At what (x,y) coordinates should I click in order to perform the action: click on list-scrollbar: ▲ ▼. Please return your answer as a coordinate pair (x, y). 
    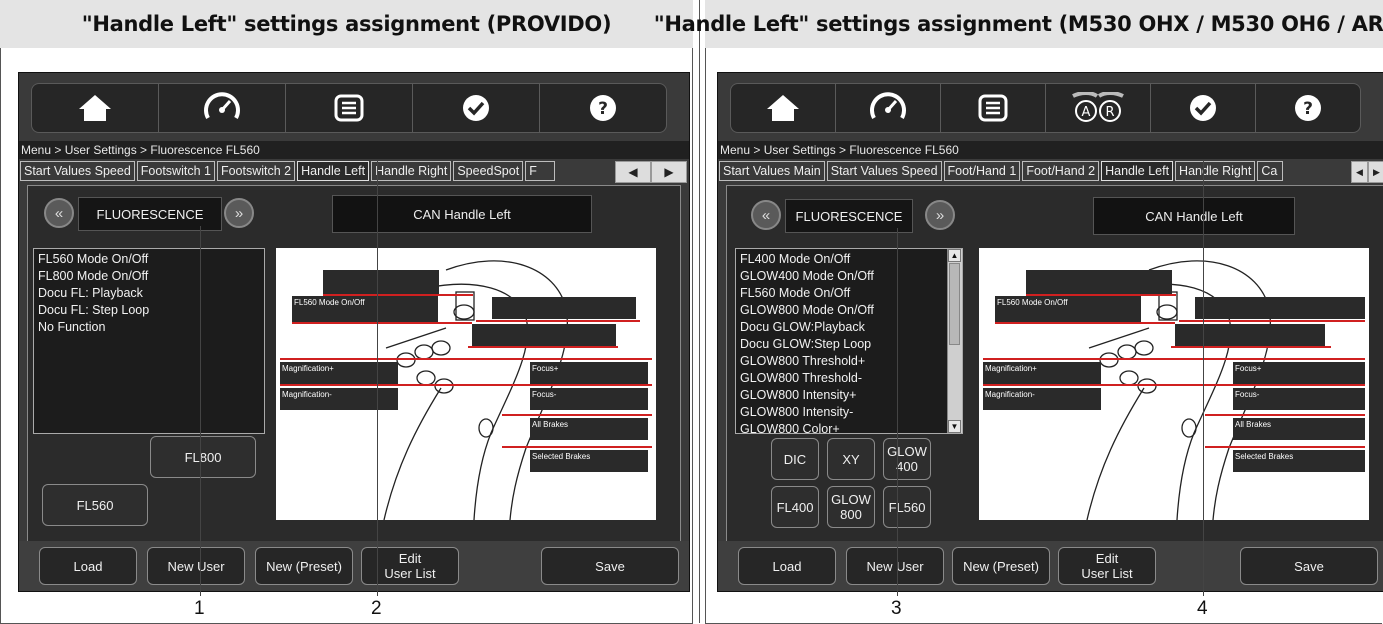
    Looking at the image, I should click on (954, 341).